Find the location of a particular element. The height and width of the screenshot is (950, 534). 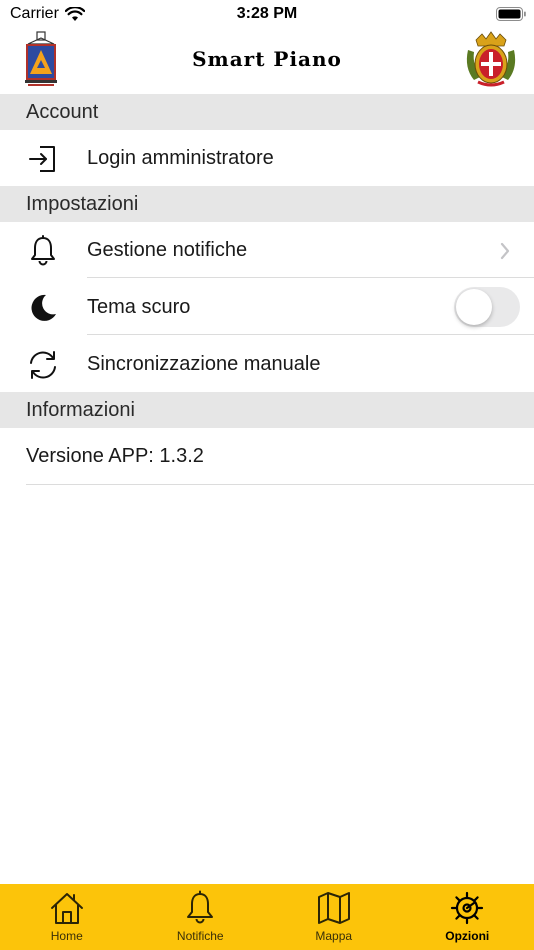

toggle-knob is located at coordinates (474, 307).